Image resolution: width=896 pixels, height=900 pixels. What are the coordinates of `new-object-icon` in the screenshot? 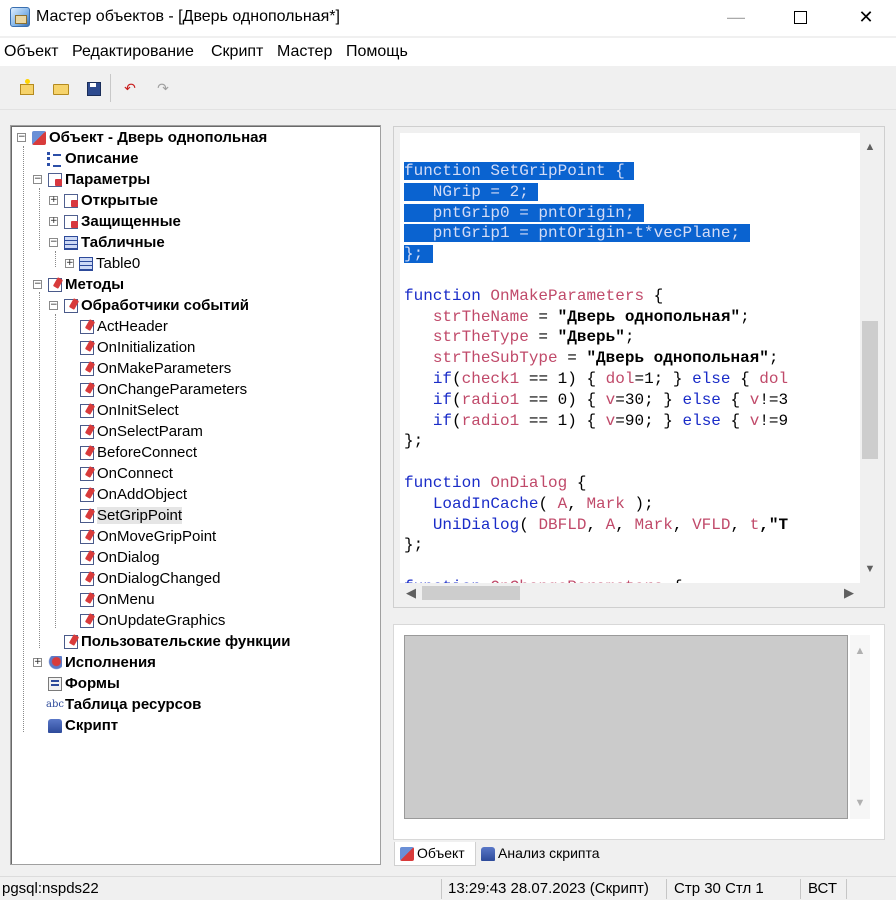 It's located at (26, 88).